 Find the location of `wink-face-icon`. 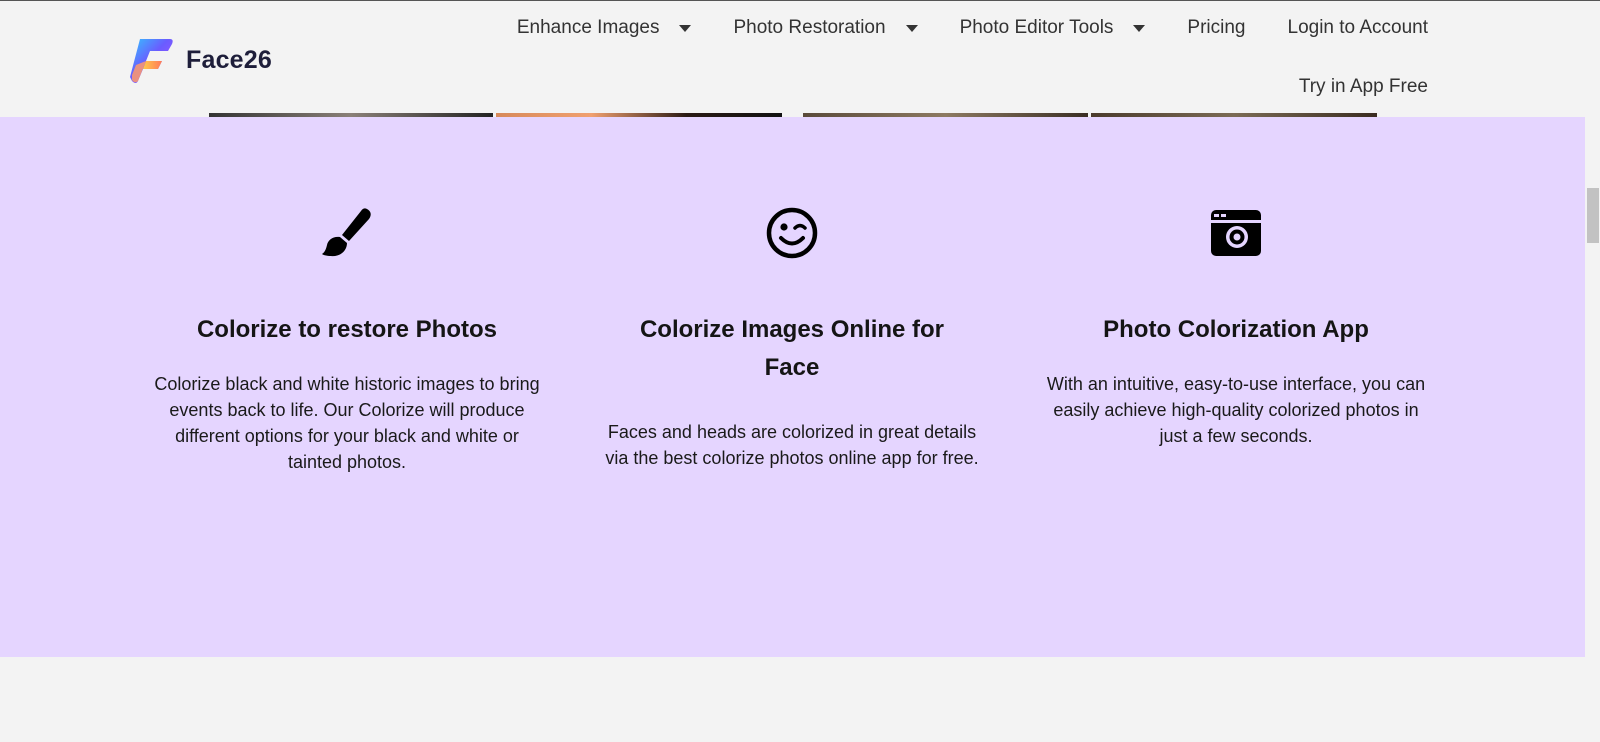

wink-face-icon is located at coordinates (792, 233).